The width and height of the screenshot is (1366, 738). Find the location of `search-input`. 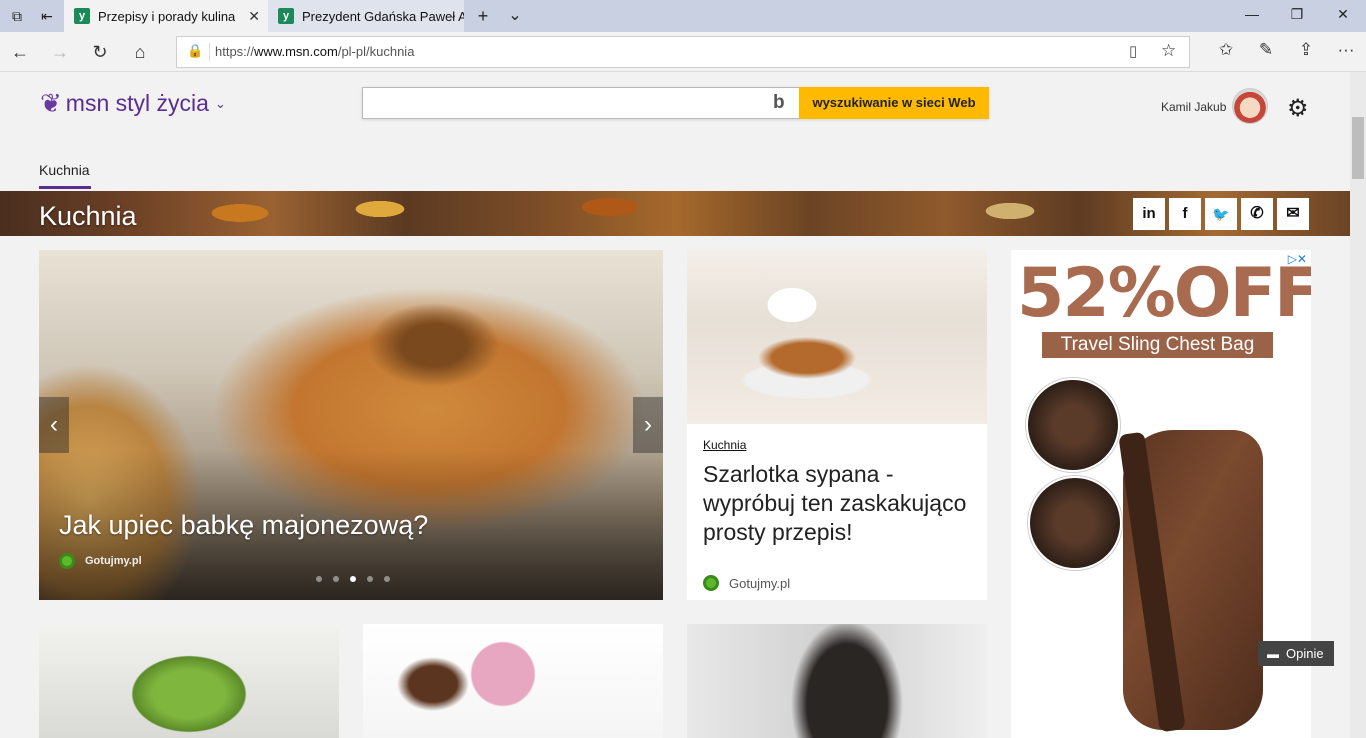

search-input is located at coordinates (579, 103).